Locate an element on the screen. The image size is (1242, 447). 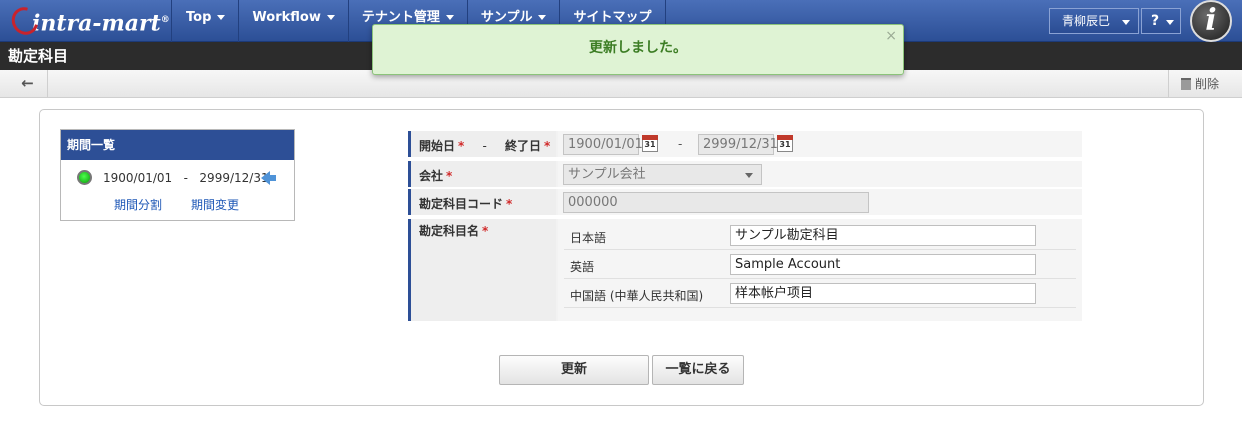
nav-workflow: Workflow is located at coordinates (294, 21).